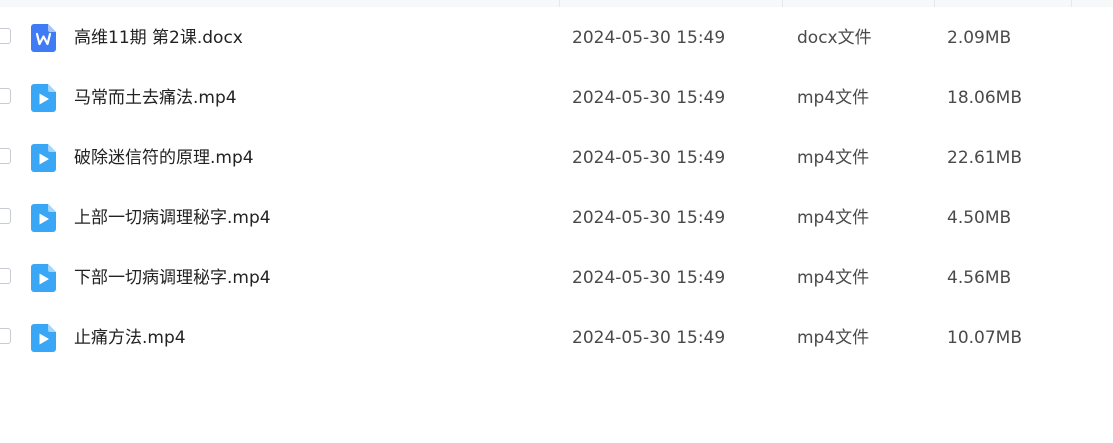  What do you see at coordinates (172, 218) in the screenshot?
I see `file-name: 上部一切病调理秘字.mp4` at bounding box center [172, 218].